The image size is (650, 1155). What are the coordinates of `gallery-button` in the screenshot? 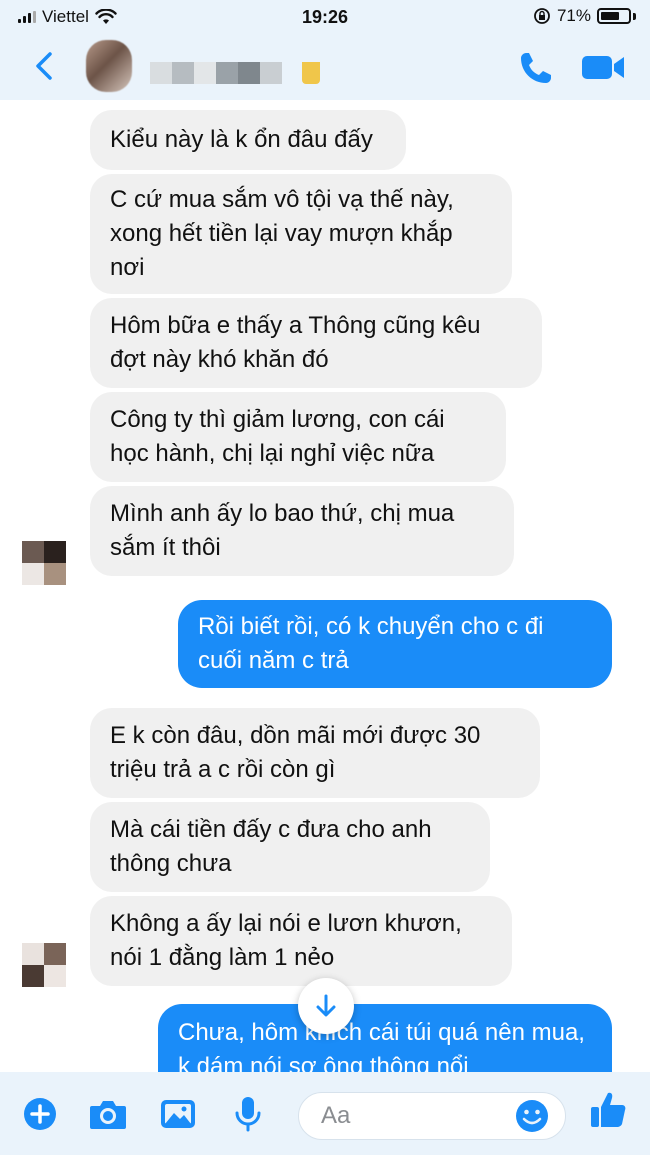 It's located at (178, 1114).